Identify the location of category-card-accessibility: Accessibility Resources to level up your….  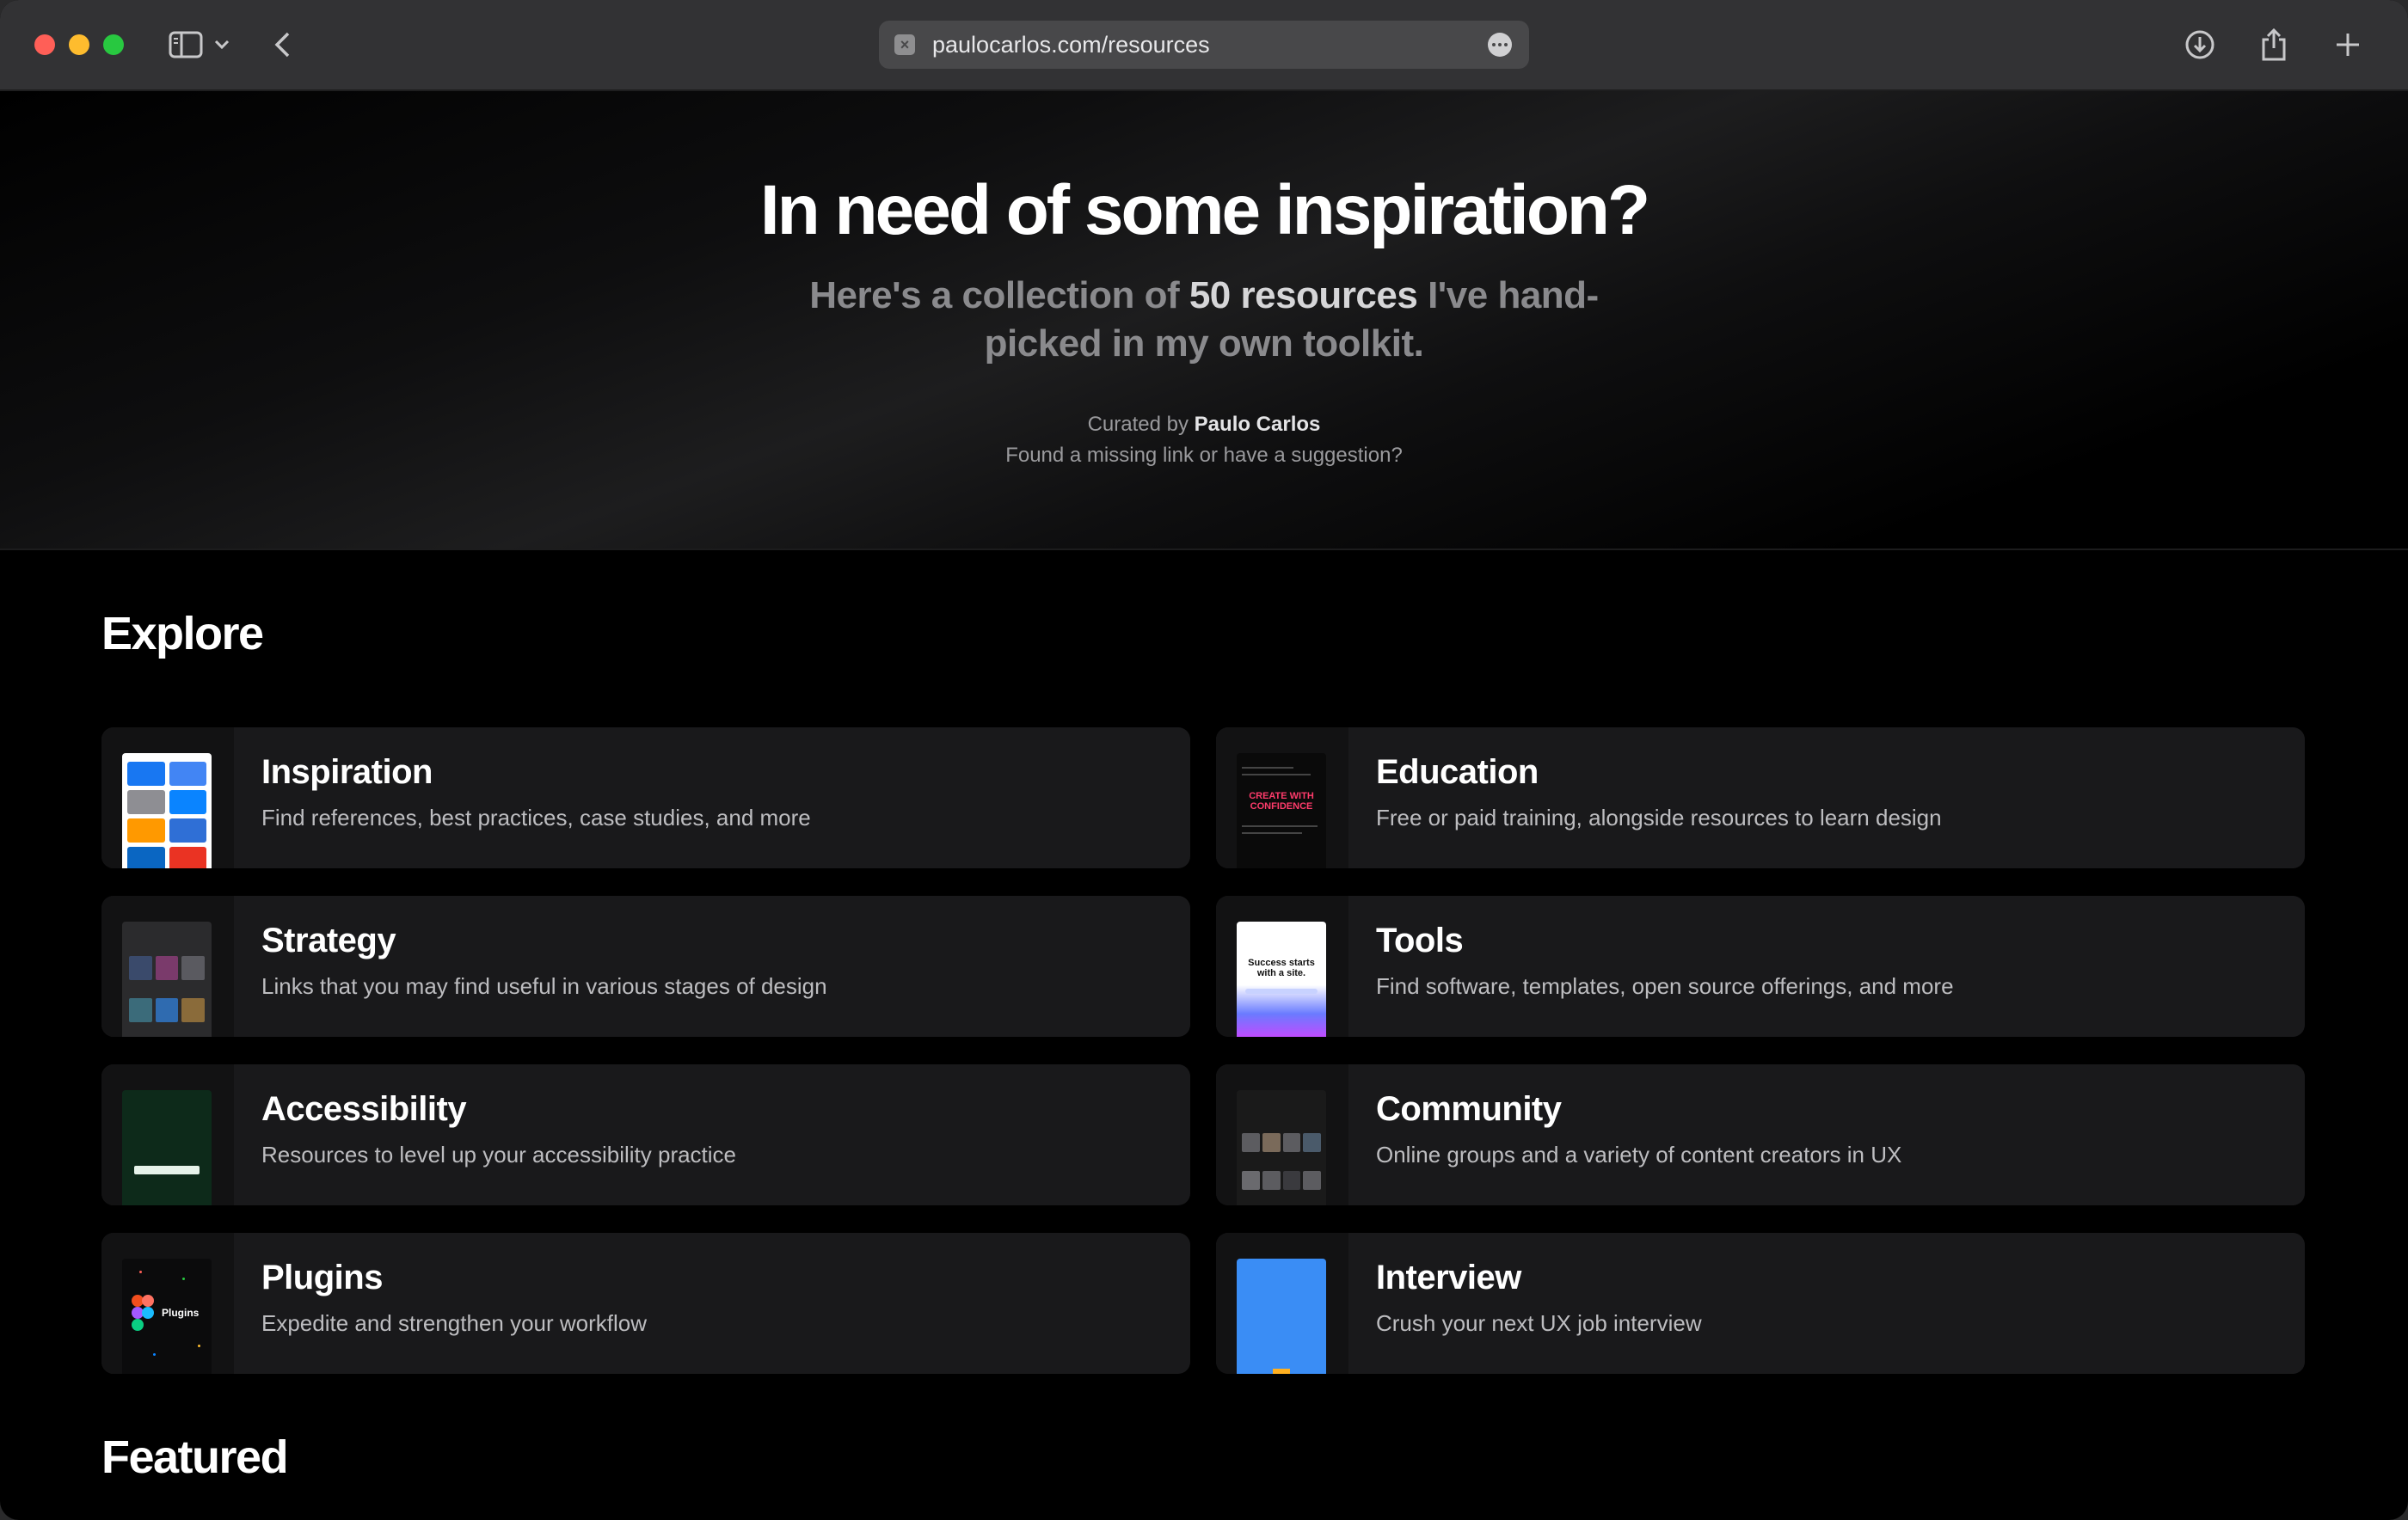
(646, 1135).